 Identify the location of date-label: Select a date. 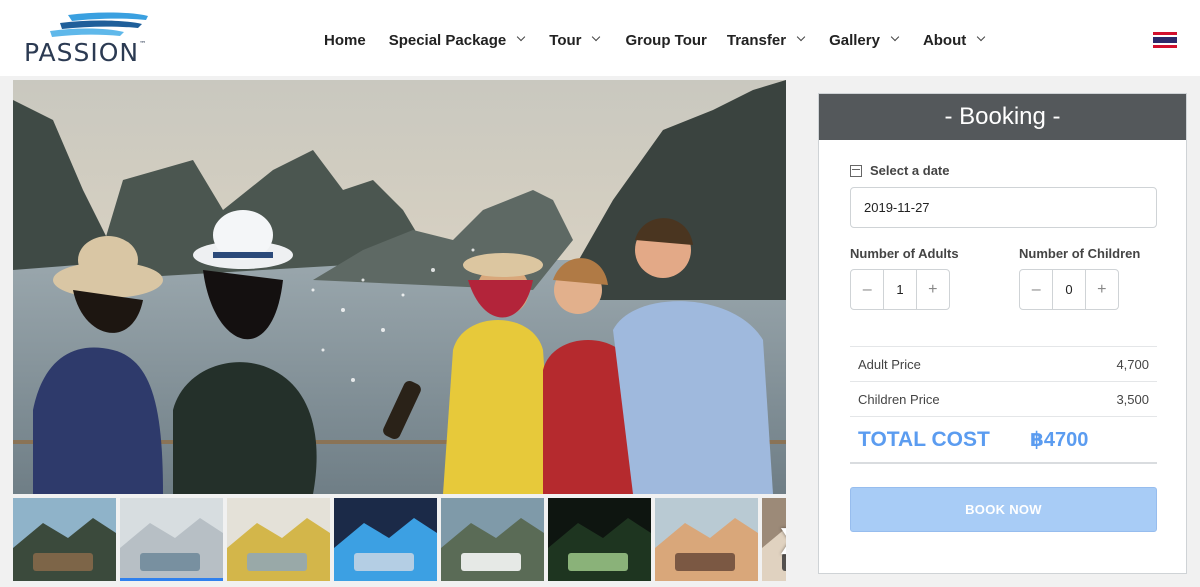
(900, 170).